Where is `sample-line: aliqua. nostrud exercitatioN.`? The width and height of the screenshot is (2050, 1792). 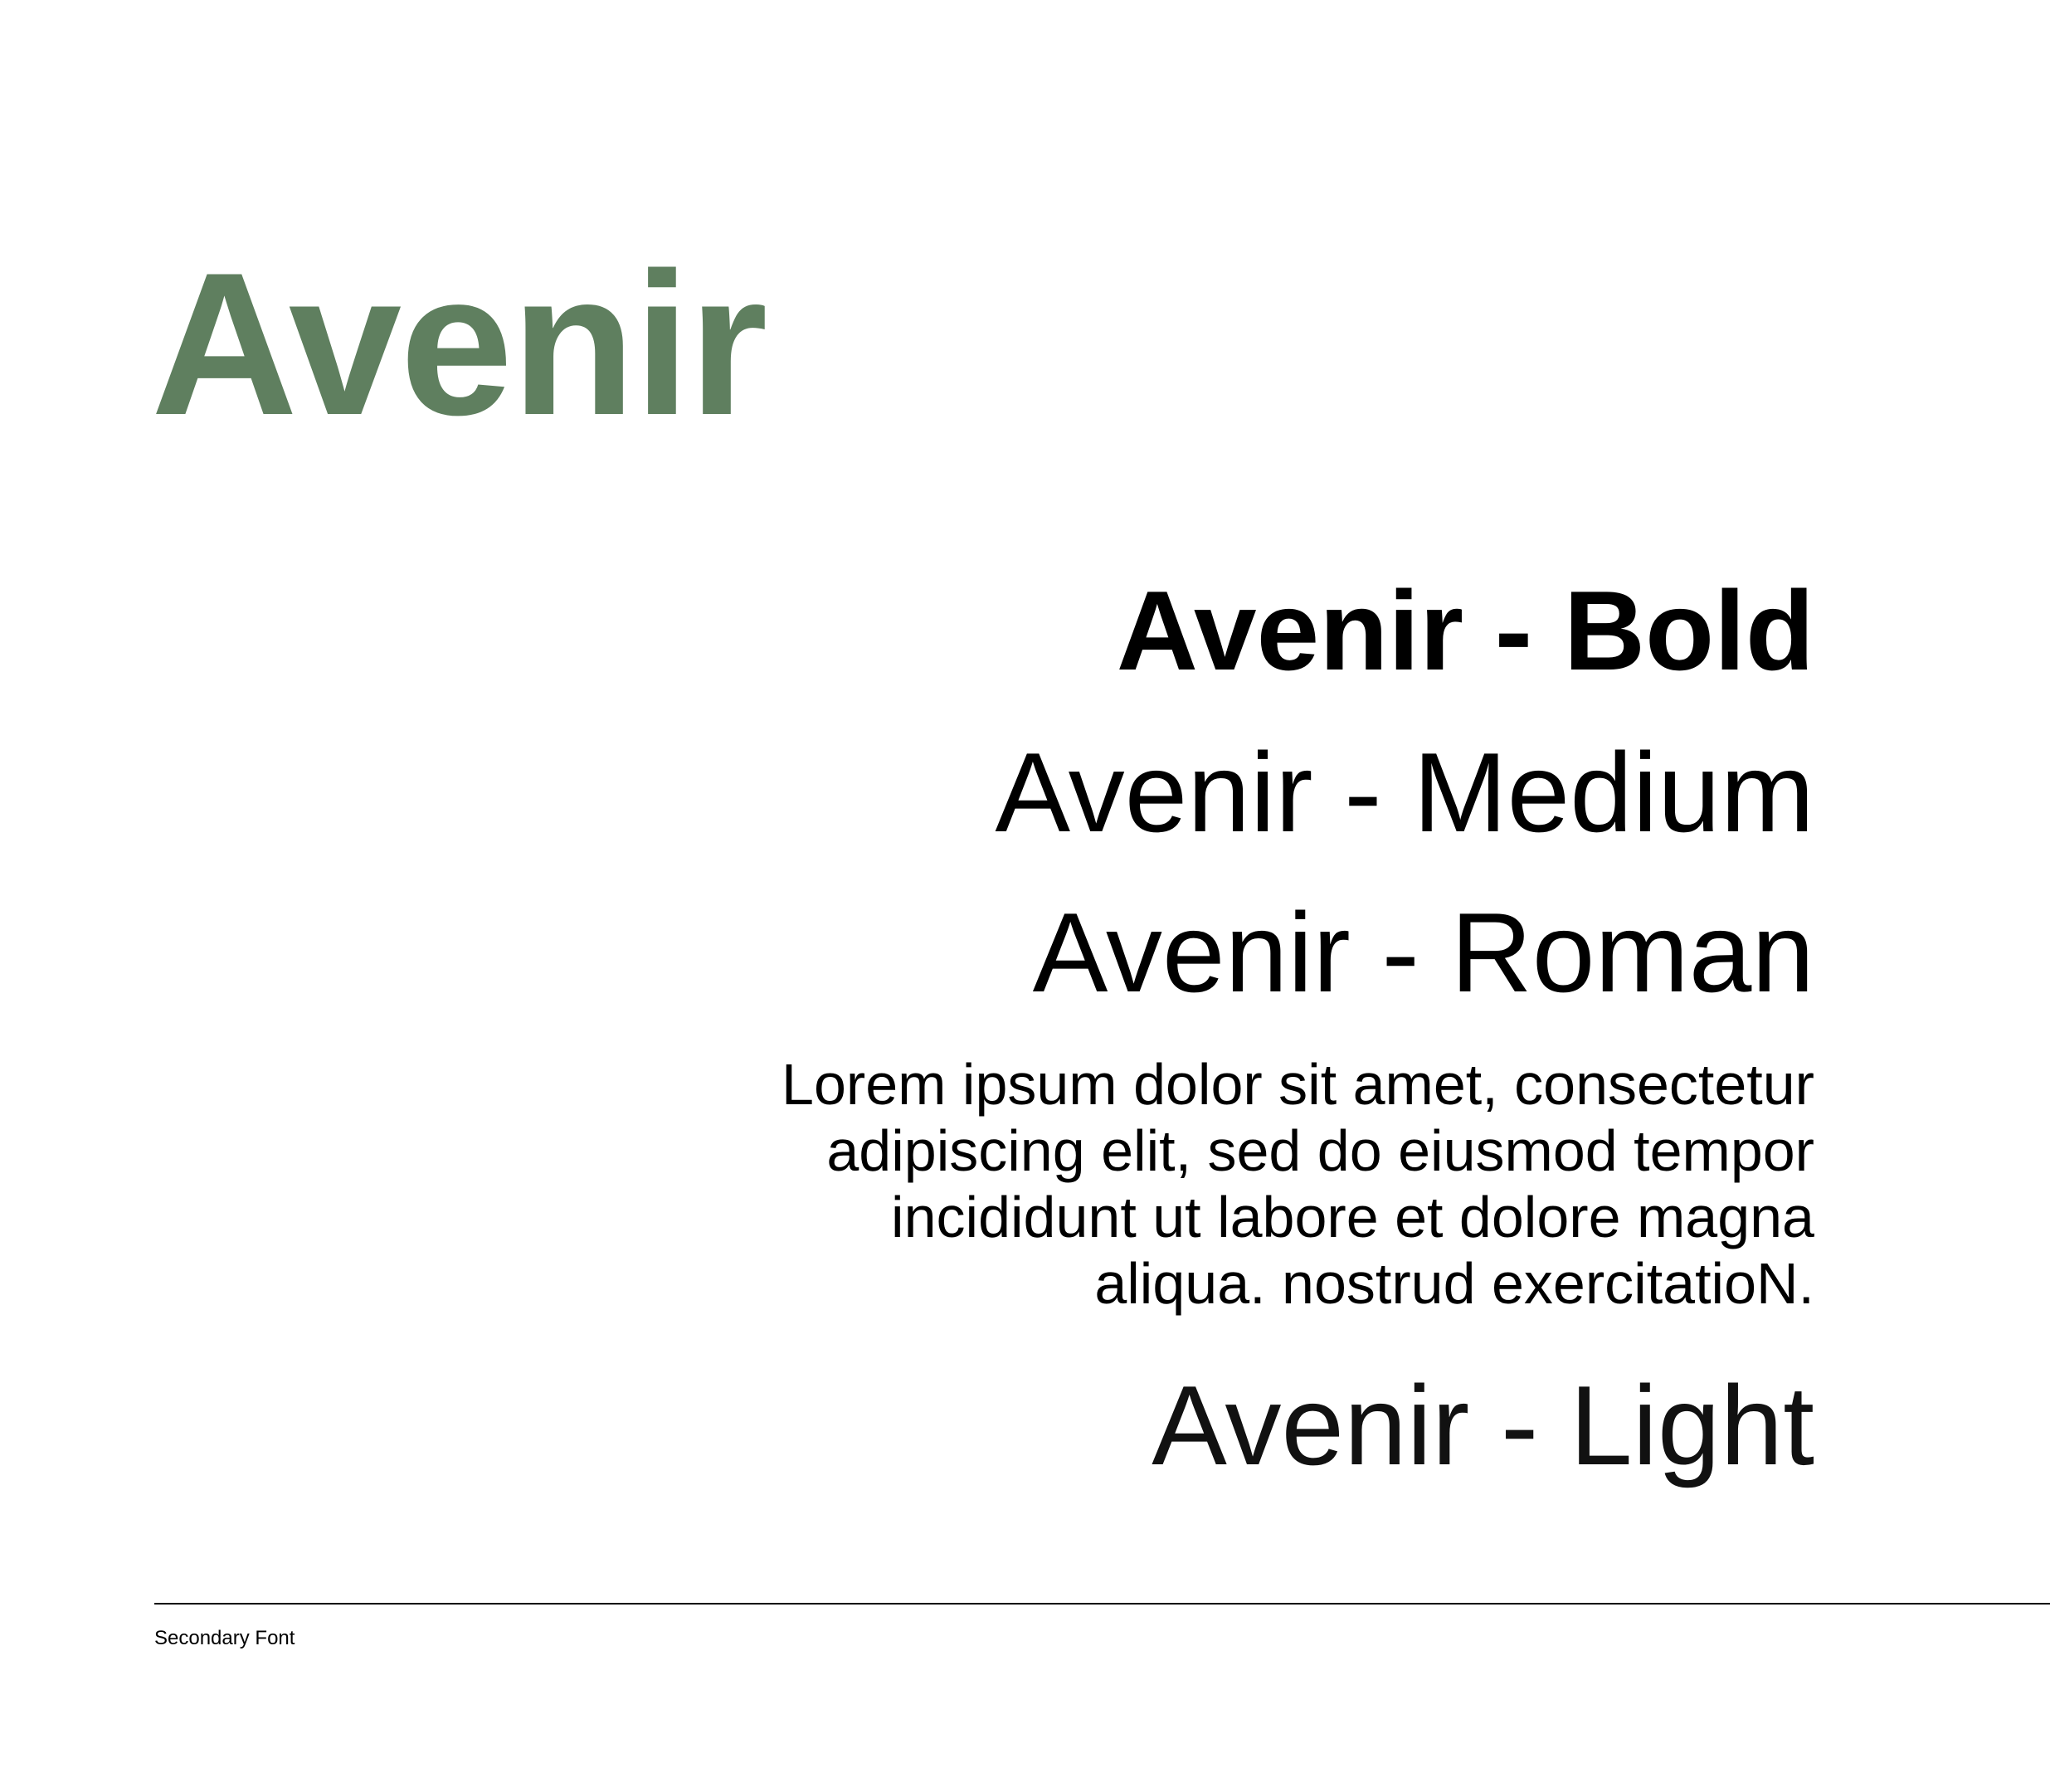
sample-line: aliqua. nostrud exercitatioN. is located at coordinates (1454, 1283).